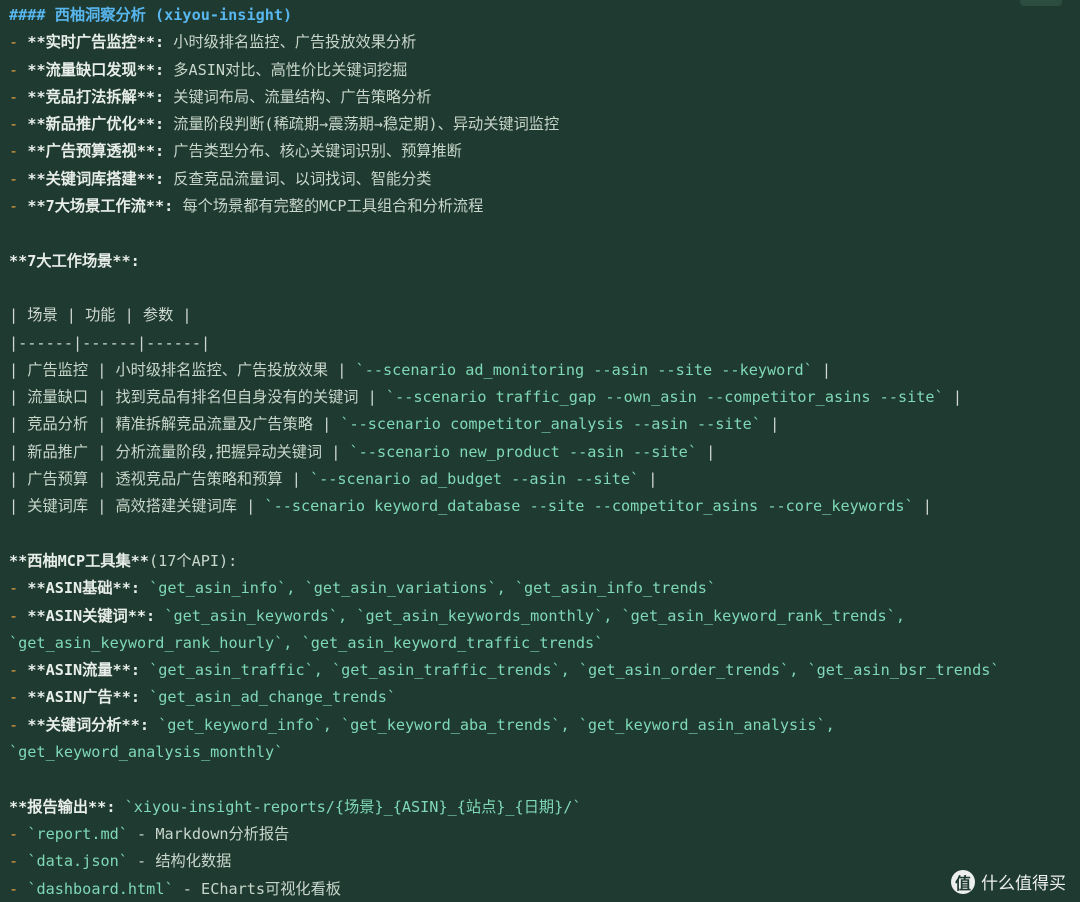  What do you see at coordinates (58, 397) in the screenshot?
I see `scenario-name: 流量缺口` at bounding box center [58, 397].